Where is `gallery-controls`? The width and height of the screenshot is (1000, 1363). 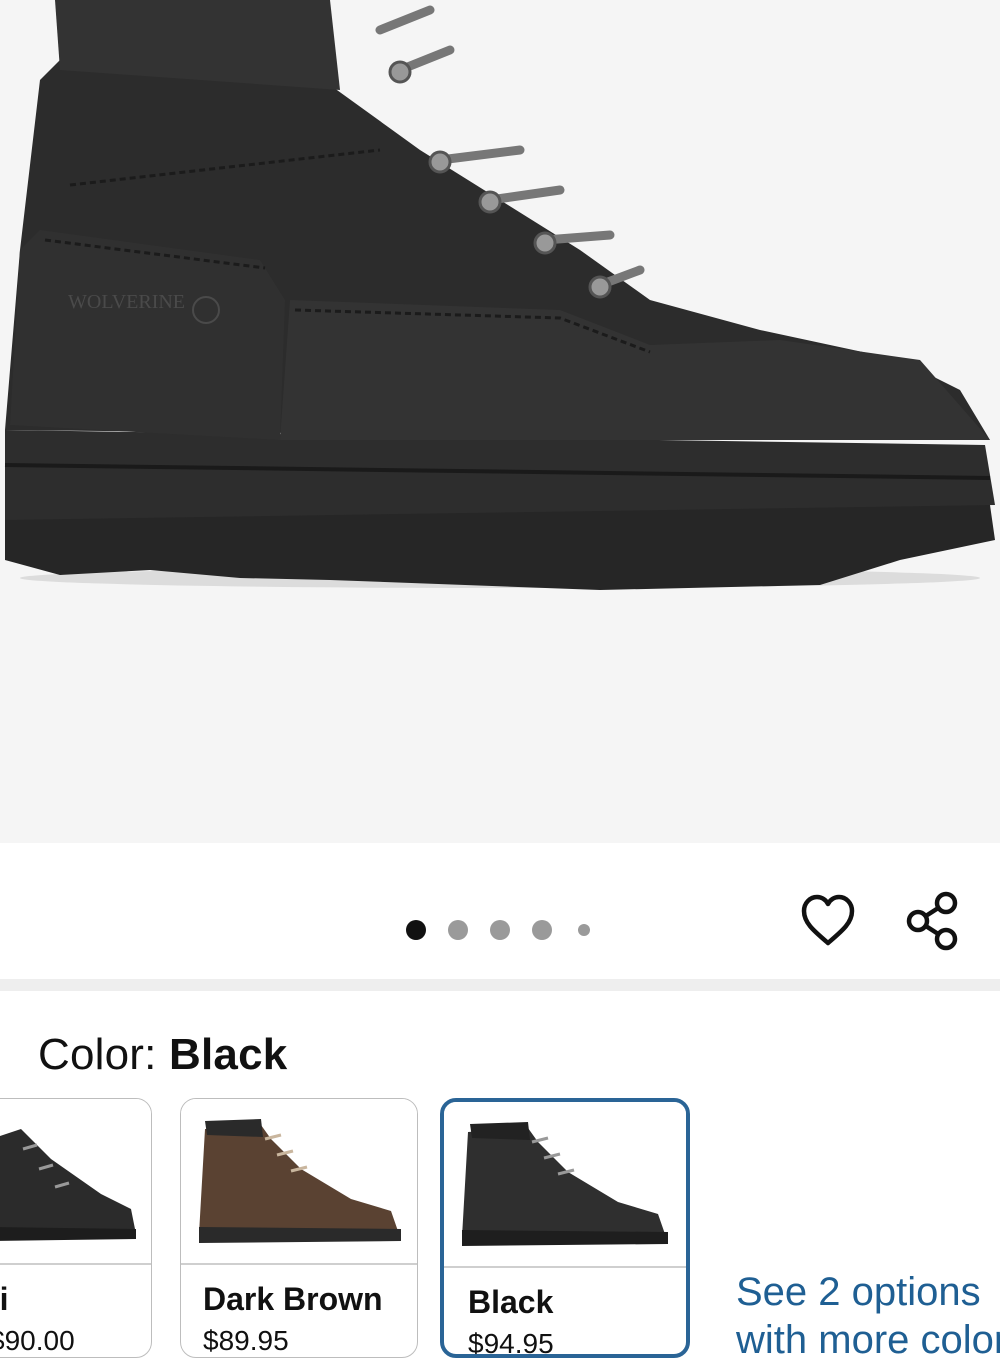
gallery-controls is located at coordinates (500, 911).